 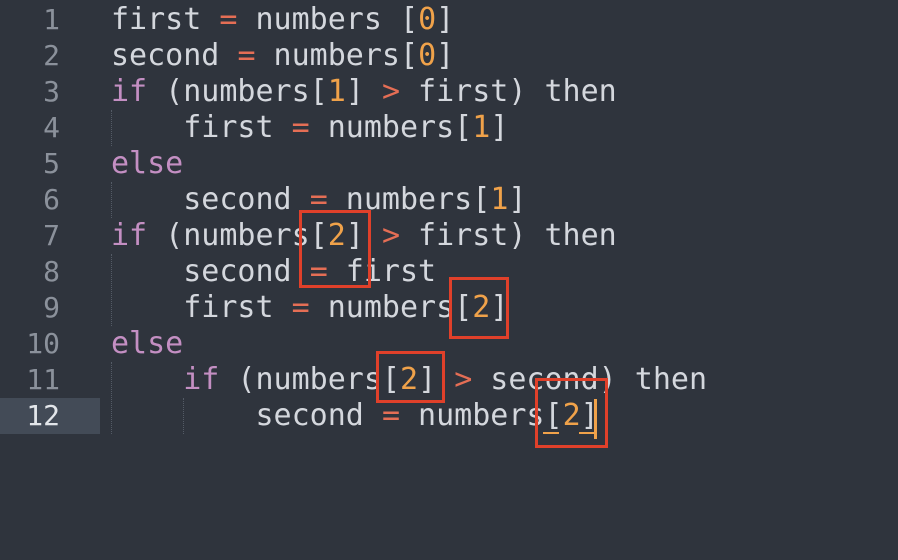 I want to click on line-number: 2, so click(x=50, y=56).